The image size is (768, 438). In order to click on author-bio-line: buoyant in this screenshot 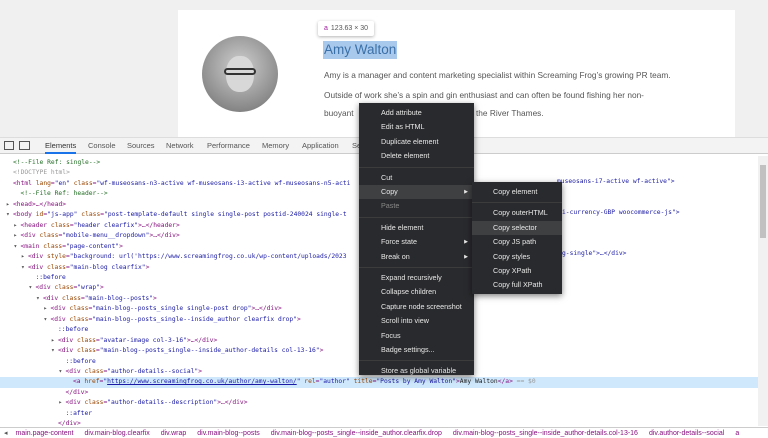, I will do `click(339, 113)`.